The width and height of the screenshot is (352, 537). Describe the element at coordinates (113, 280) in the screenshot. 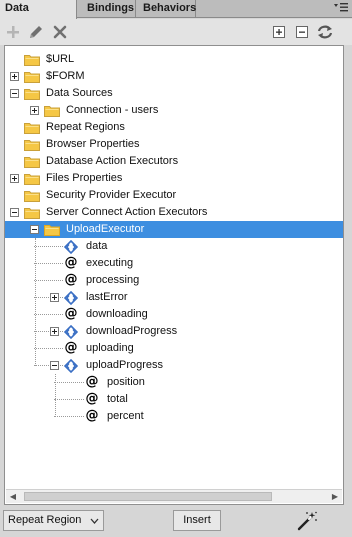

I see `tree-item-label: processing` at that location.